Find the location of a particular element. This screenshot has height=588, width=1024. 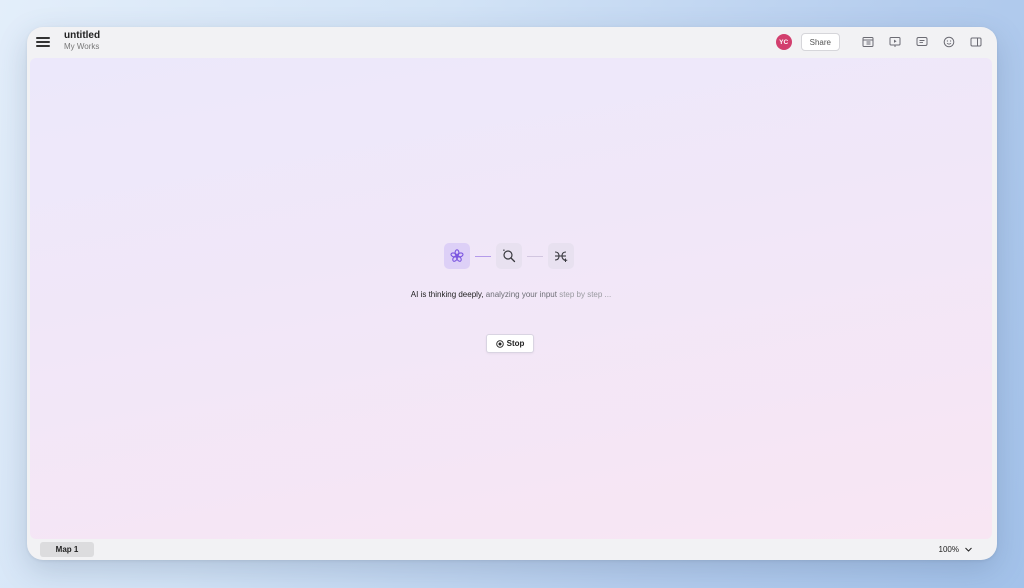

status-text-part1: AI is thinking deeply, is located at coordinates (448, 294).